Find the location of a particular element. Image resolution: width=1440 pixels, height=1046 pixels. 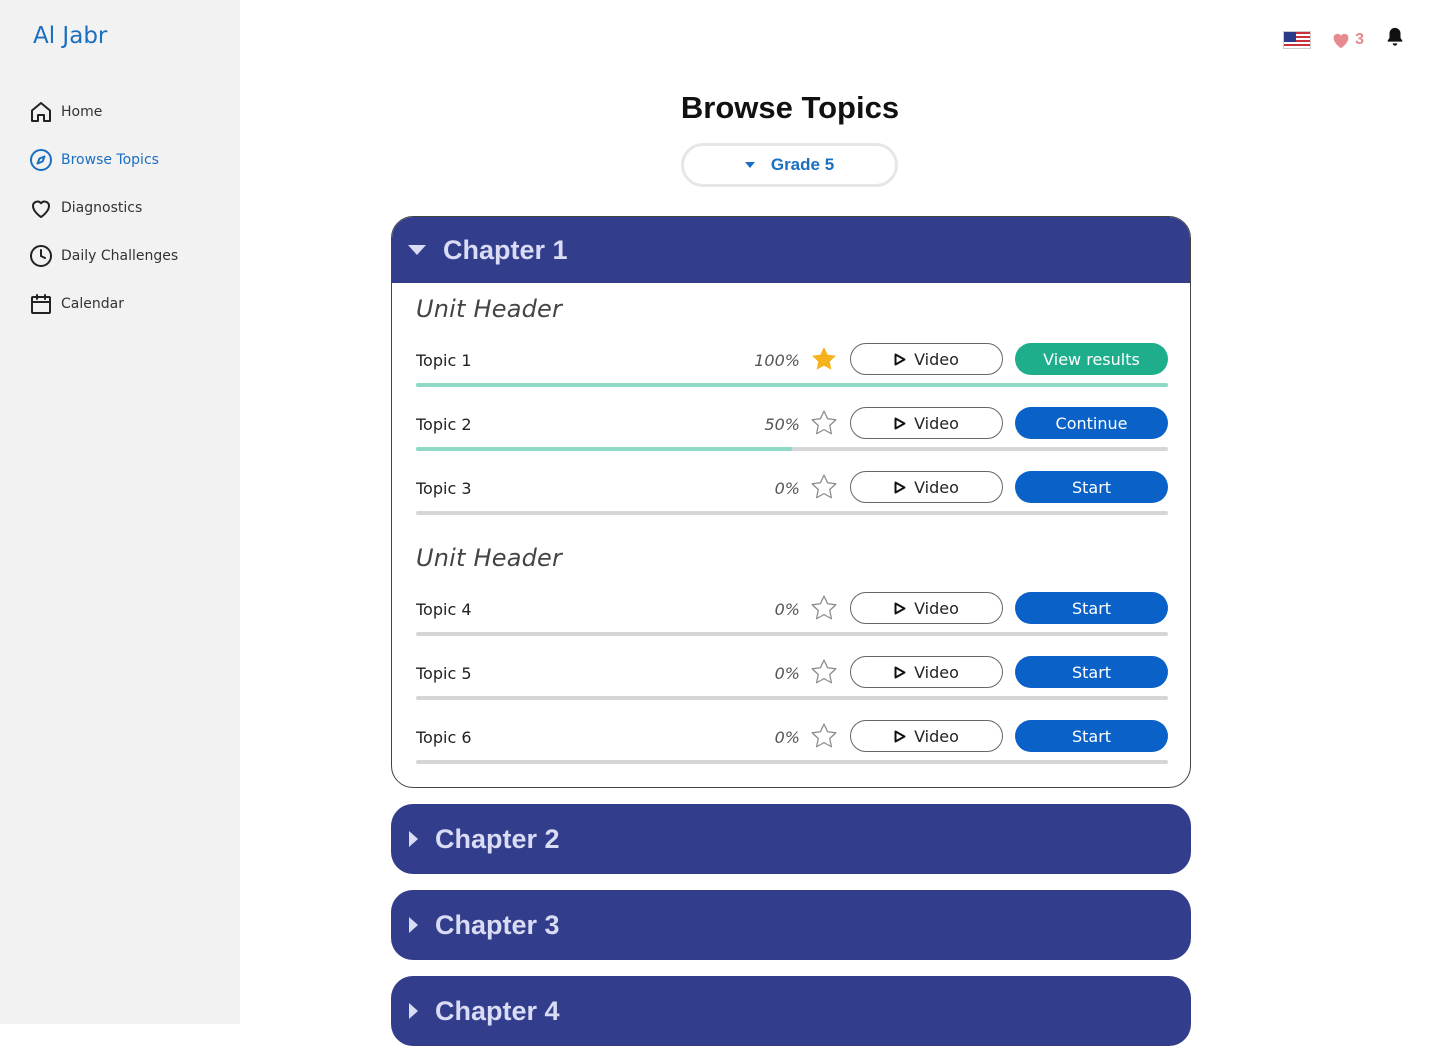

topic-row: Topic 2 50% Video Continue is located at coordinates (792, 430).